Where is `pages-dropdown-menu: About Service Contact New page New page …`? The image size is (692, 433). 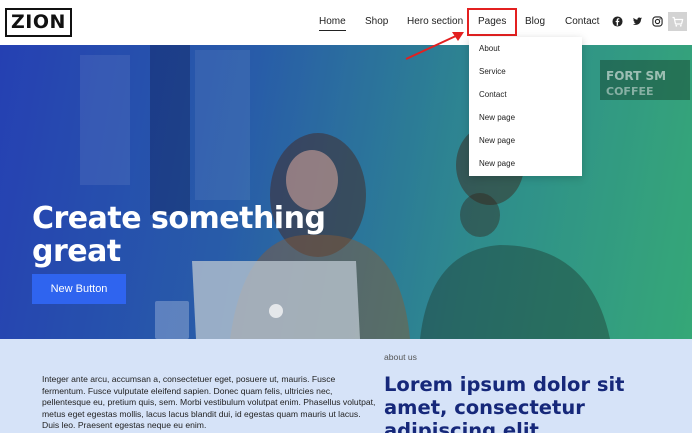 pages-dropdown-menu: About Service Contact New page New page … is located at coordinates (525, 106).